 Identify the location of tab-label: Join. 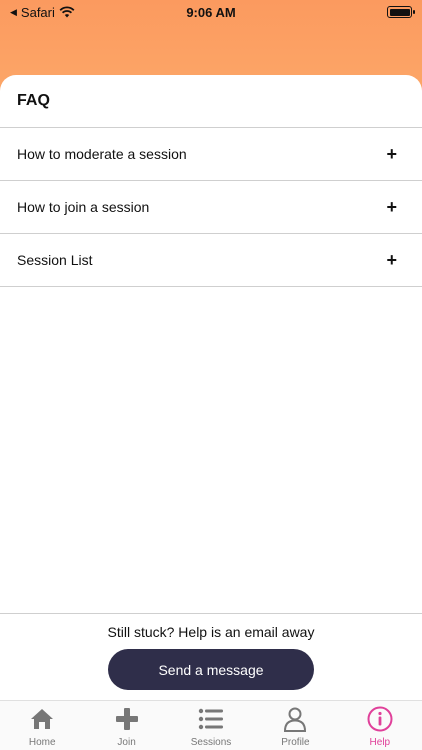
(126, 742).